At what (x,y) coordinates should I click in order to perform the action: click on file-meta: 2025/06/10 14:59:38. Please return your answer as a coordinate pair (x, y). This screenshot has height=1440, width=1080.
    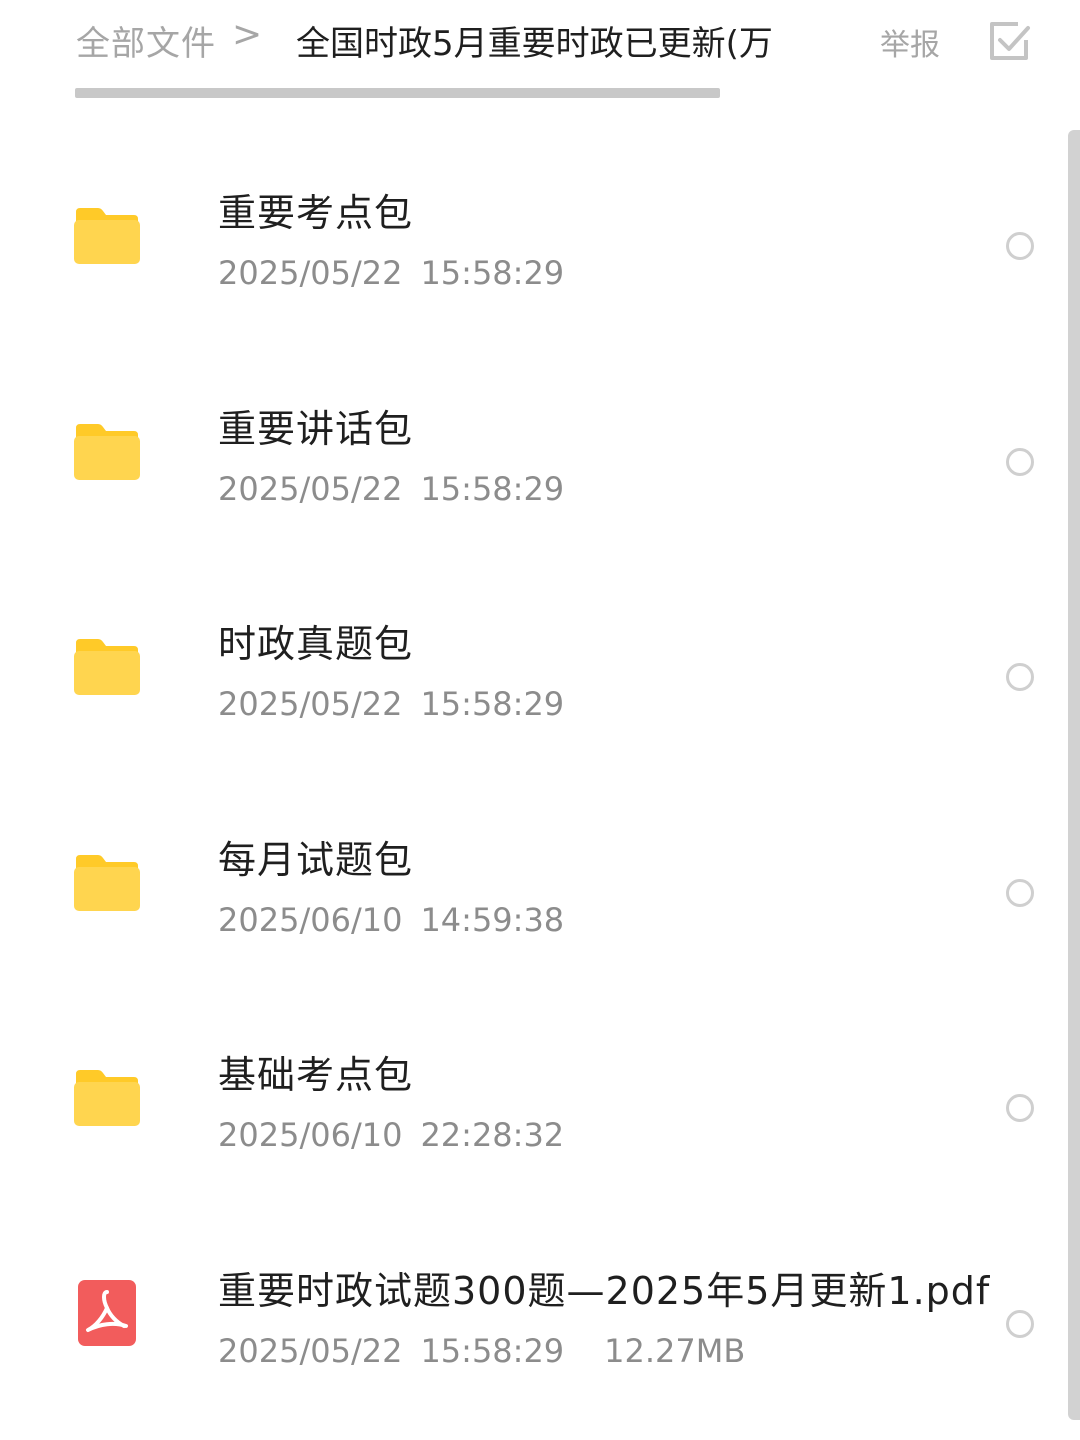
    Looking at the image, I should click on (391, 920).